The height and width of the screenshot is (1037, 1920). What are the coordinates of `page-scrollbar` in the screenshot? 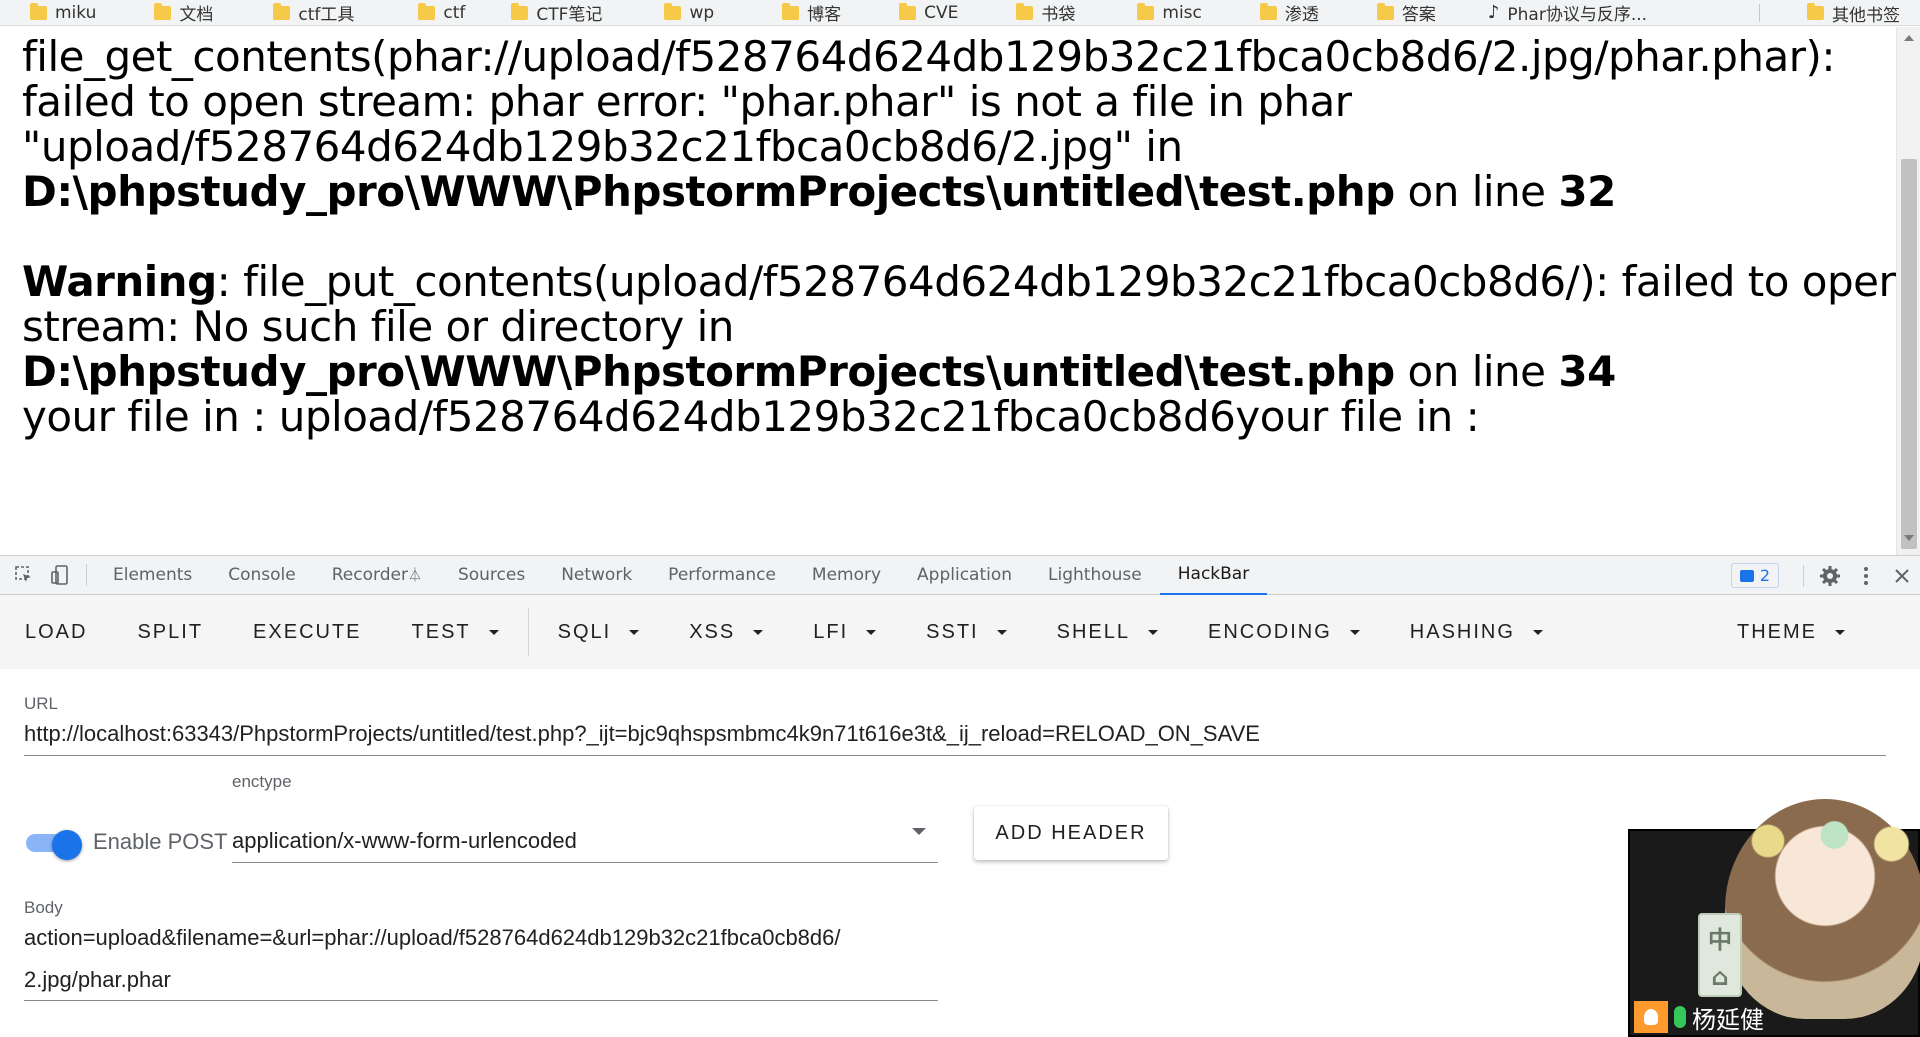 It's located at (1908, 291).